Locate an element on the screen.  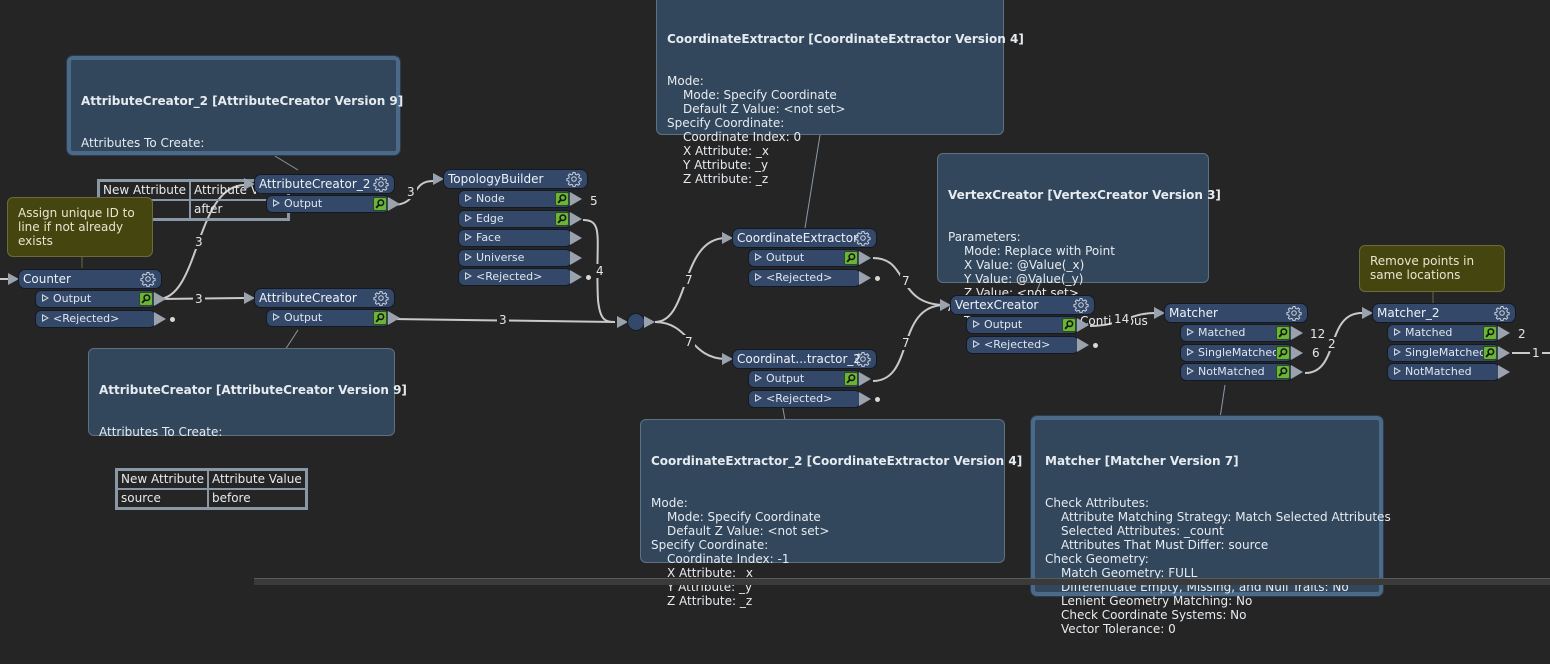
note-matcher-2: Remove points in same locations is located at coordinates (1432, 268).